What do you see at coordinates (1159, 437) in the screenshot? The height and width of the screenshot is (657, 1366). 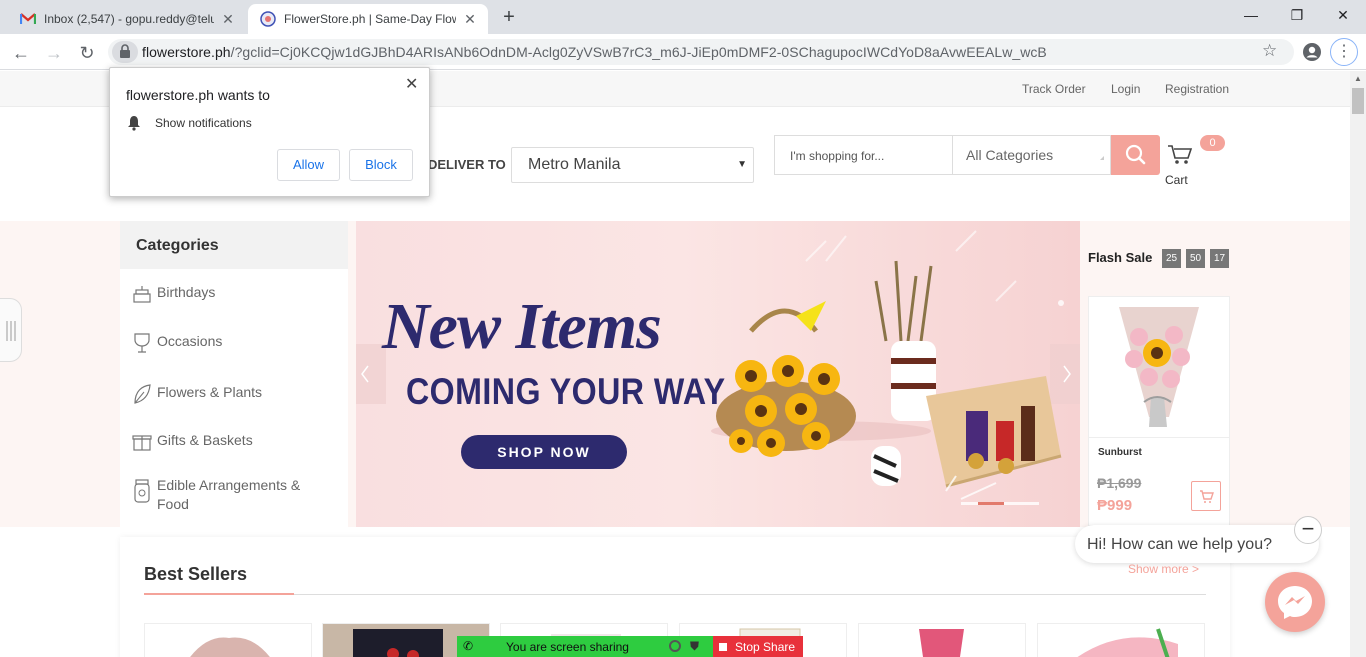 I see `card-divider` at bounding box center [1159, 437].